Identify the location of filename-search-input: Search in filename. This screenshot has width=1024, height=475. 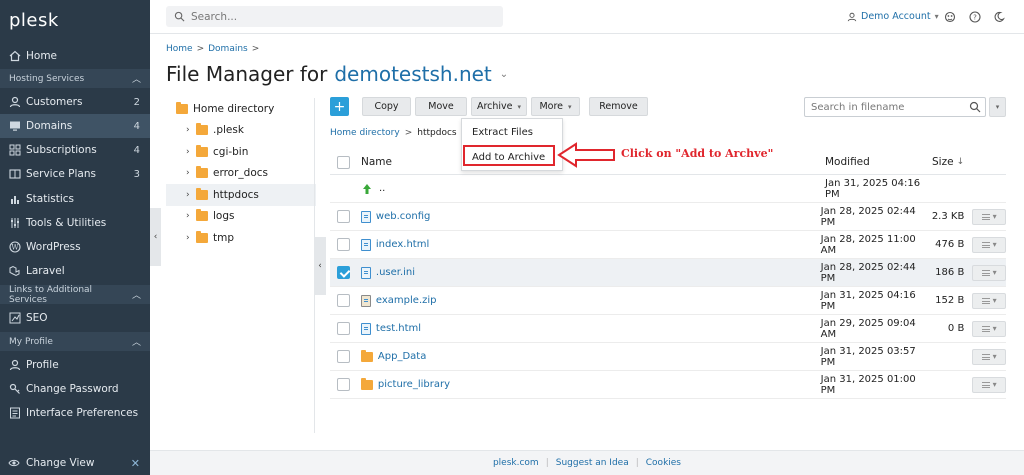
(895, 107).